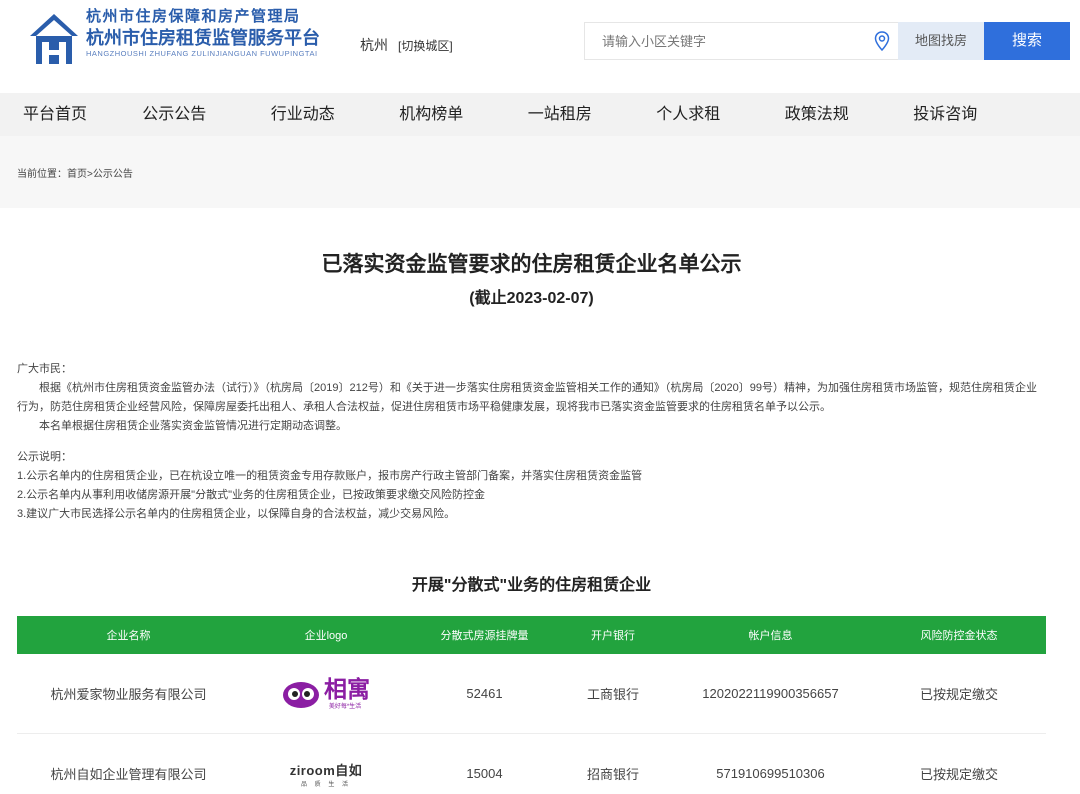 The height and width of the screenshot is (794, 1080). Describe the element at coordinates (941, 41) in the screenshot. I see `map-search-button: 地图找房` at that location.